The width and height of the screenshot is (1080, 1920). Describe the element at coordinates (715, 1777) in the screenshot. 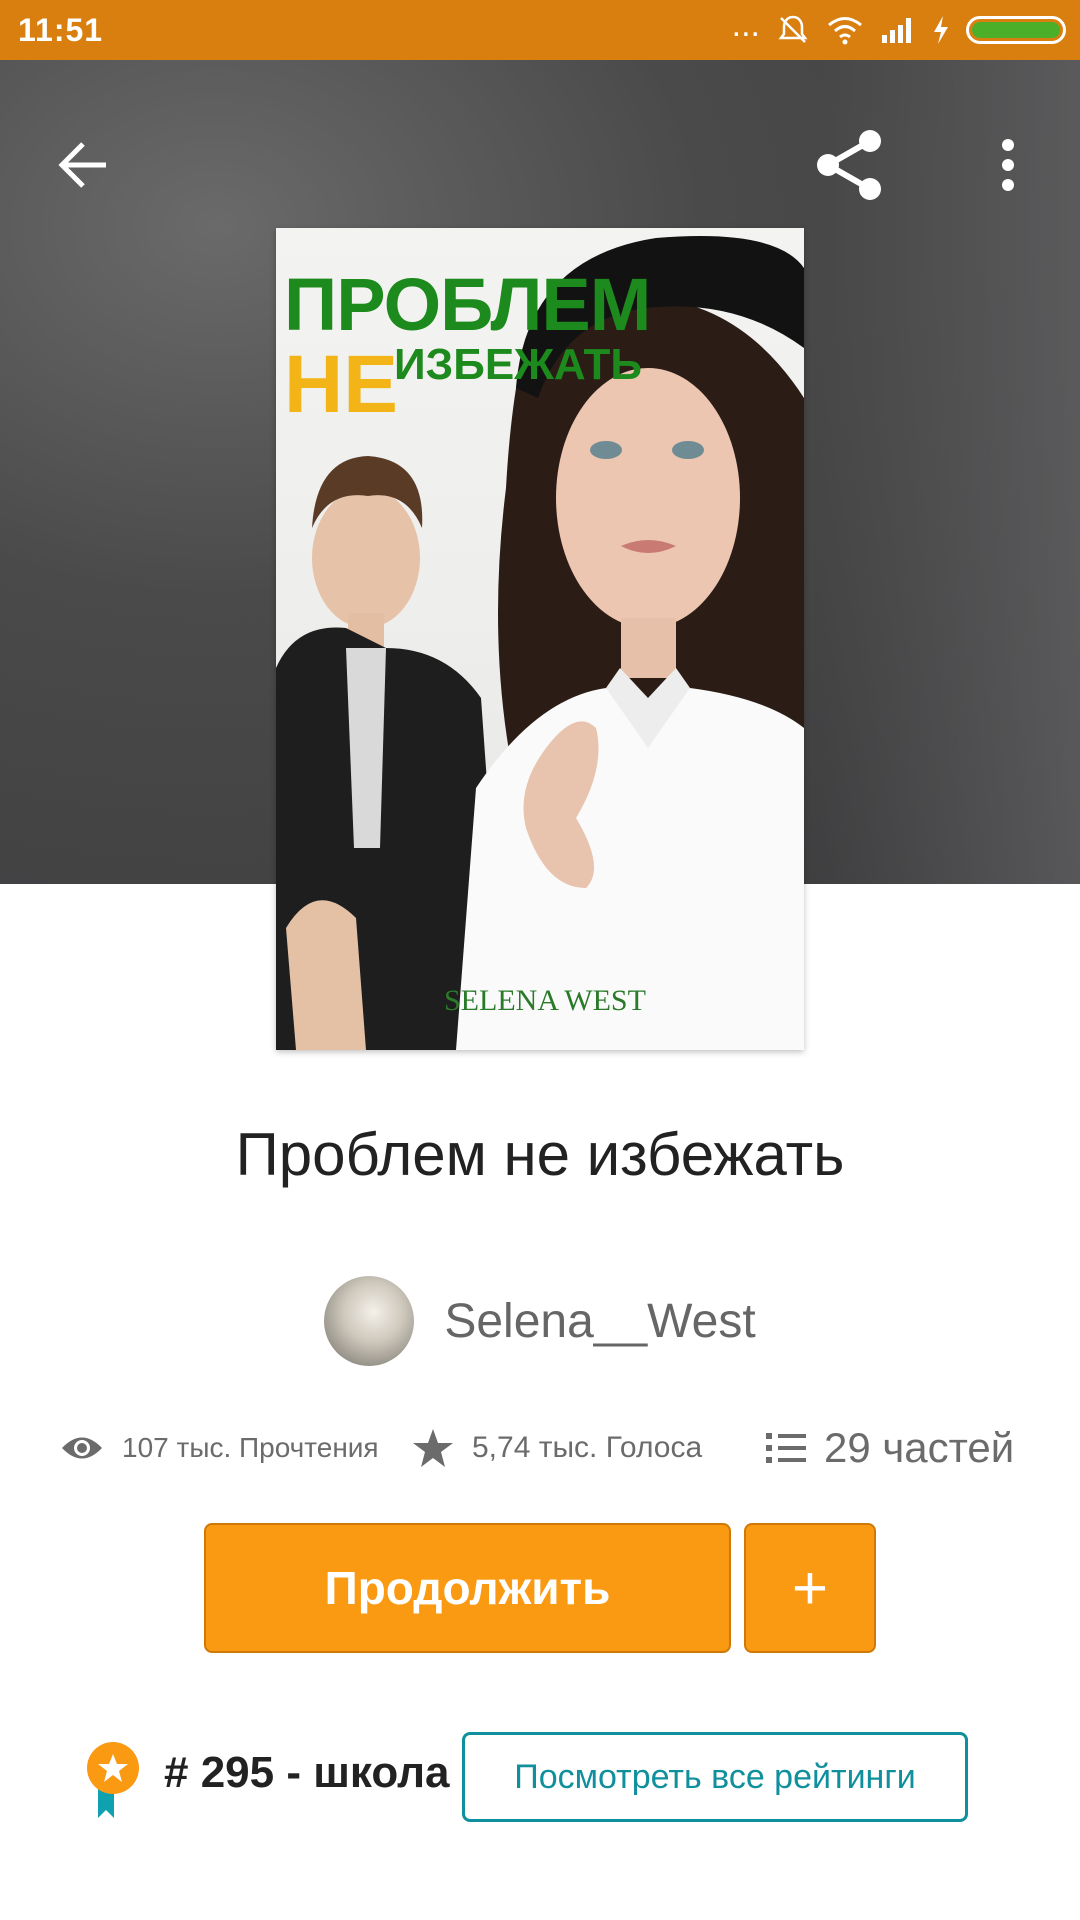

I see `view-all-rankings-button: Посмотреть все рейтинги` at that location.